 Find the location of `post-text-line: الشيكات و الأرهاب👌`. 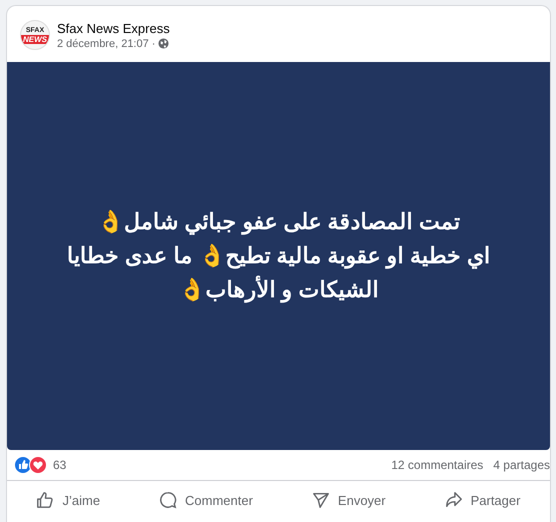

post-text-line: الشيكات و الأرهاب👌 is located at coordinates (278, 289).